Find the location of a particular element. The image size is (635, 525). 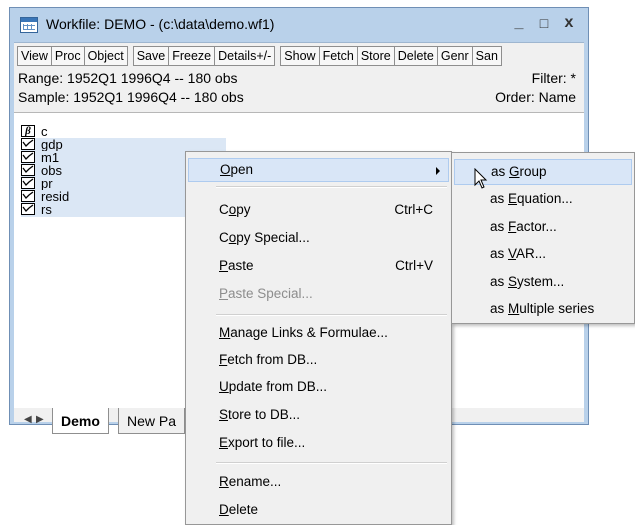

toolbar-button-store: Store is located at coordinates (375, 55).